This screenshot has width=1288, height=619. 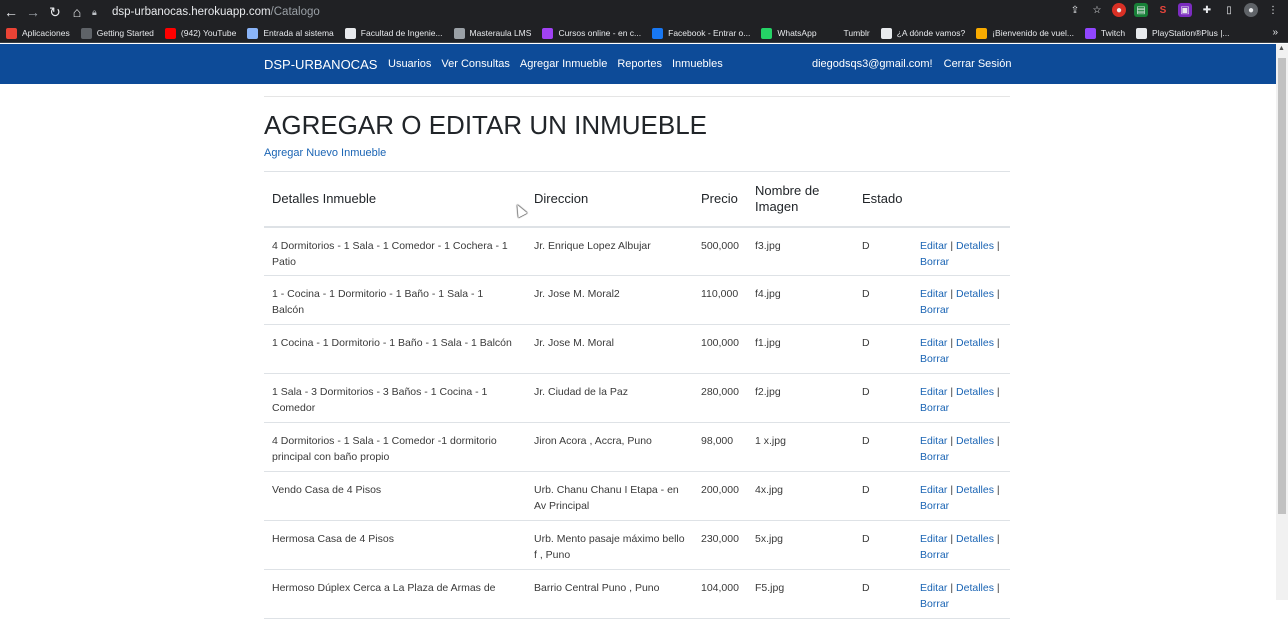 What do you see at coordinates (563, 64) in the screenshot?
I see `nav-agregar-inmueble: Agregar Inmueble` at bounding box center [563, 64].